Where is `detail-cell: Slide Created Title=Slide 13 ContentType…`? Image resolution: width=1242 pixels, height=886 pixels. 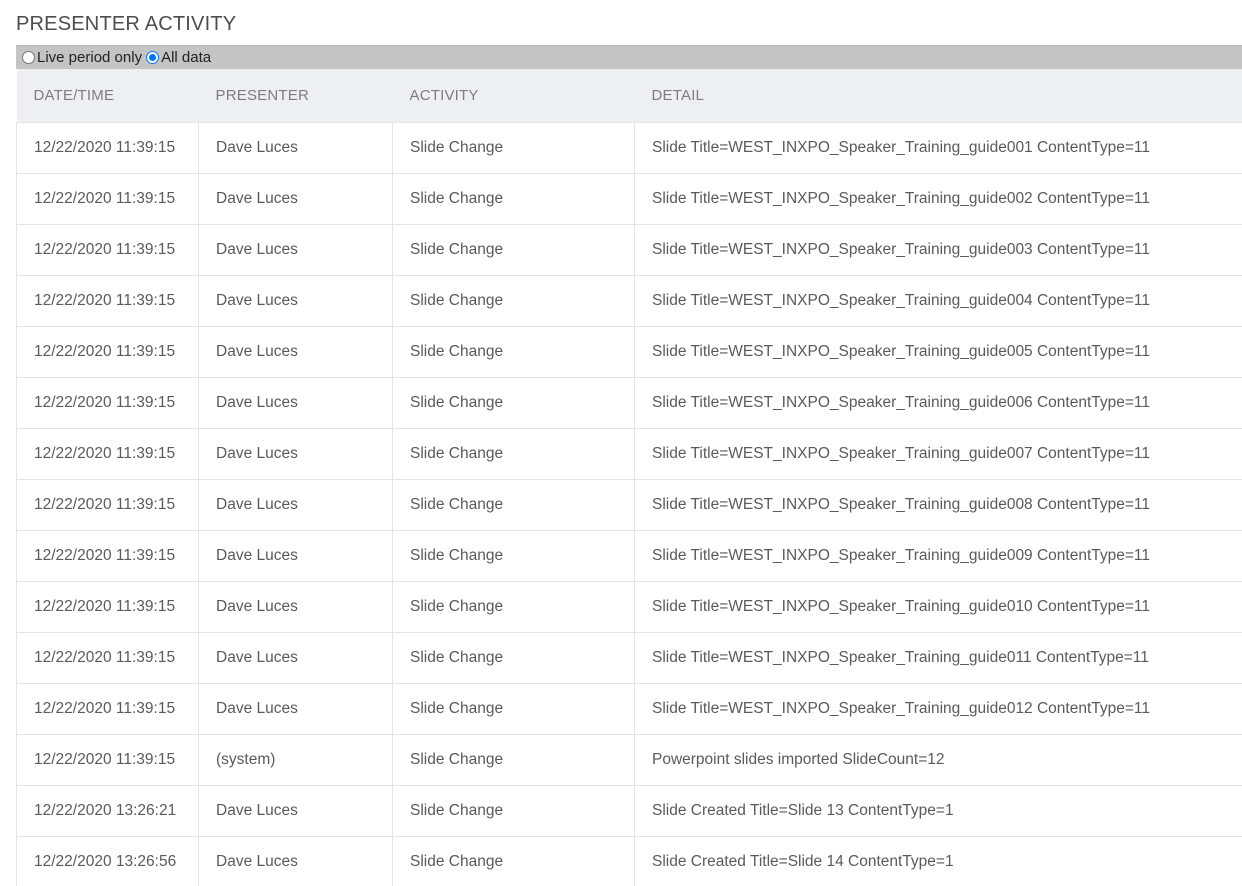 detail-cell: Slide Created Title=Slide 13 ContentType… is located at coordinates (938, 811).